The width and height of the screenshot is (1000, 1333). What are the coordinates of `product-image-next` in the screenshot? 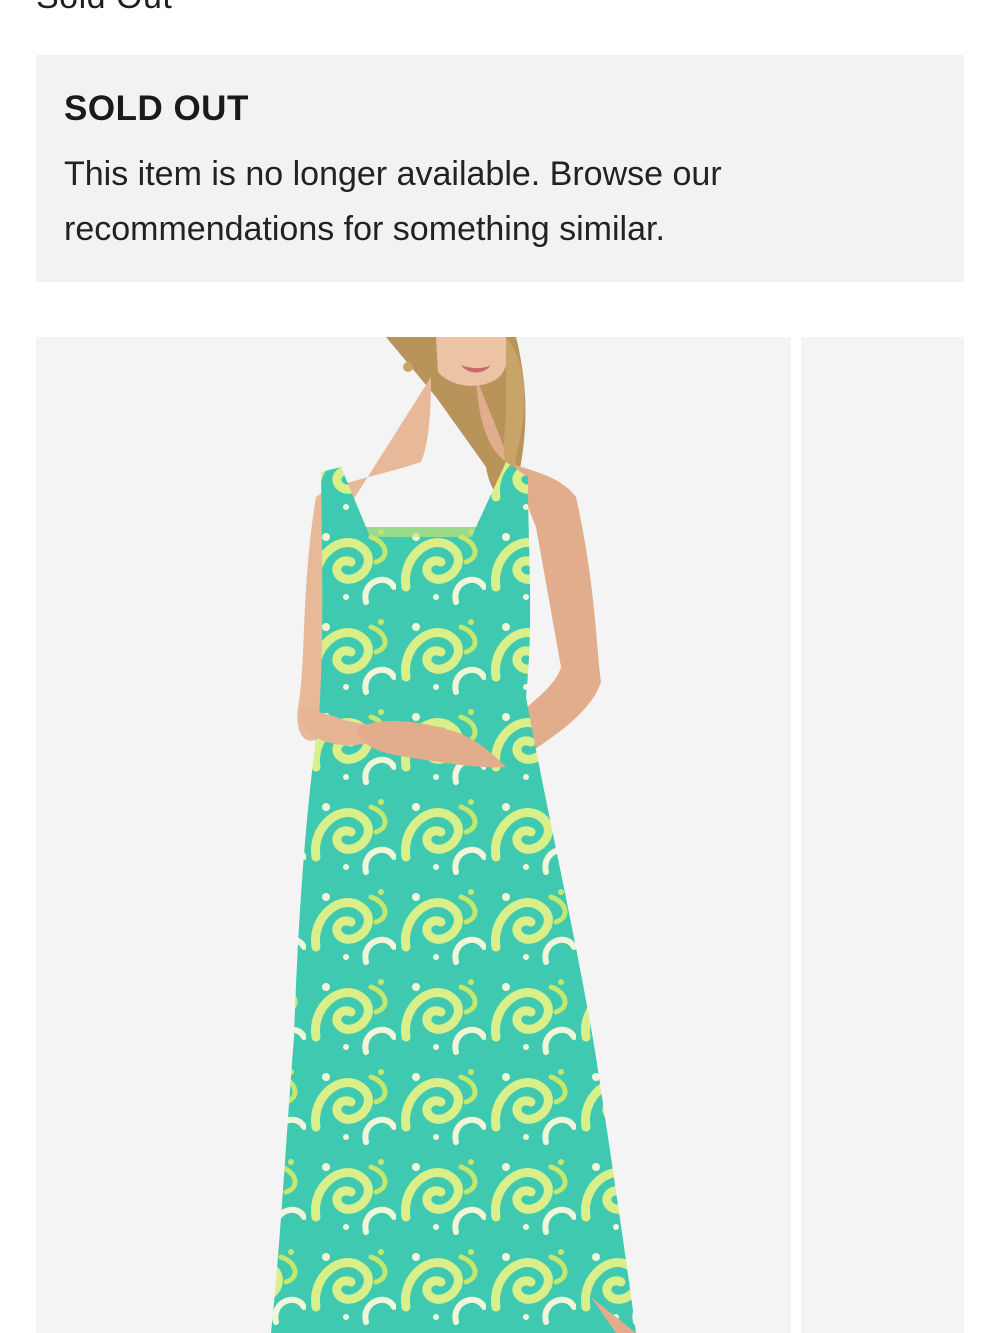 It's located at (882, 835).